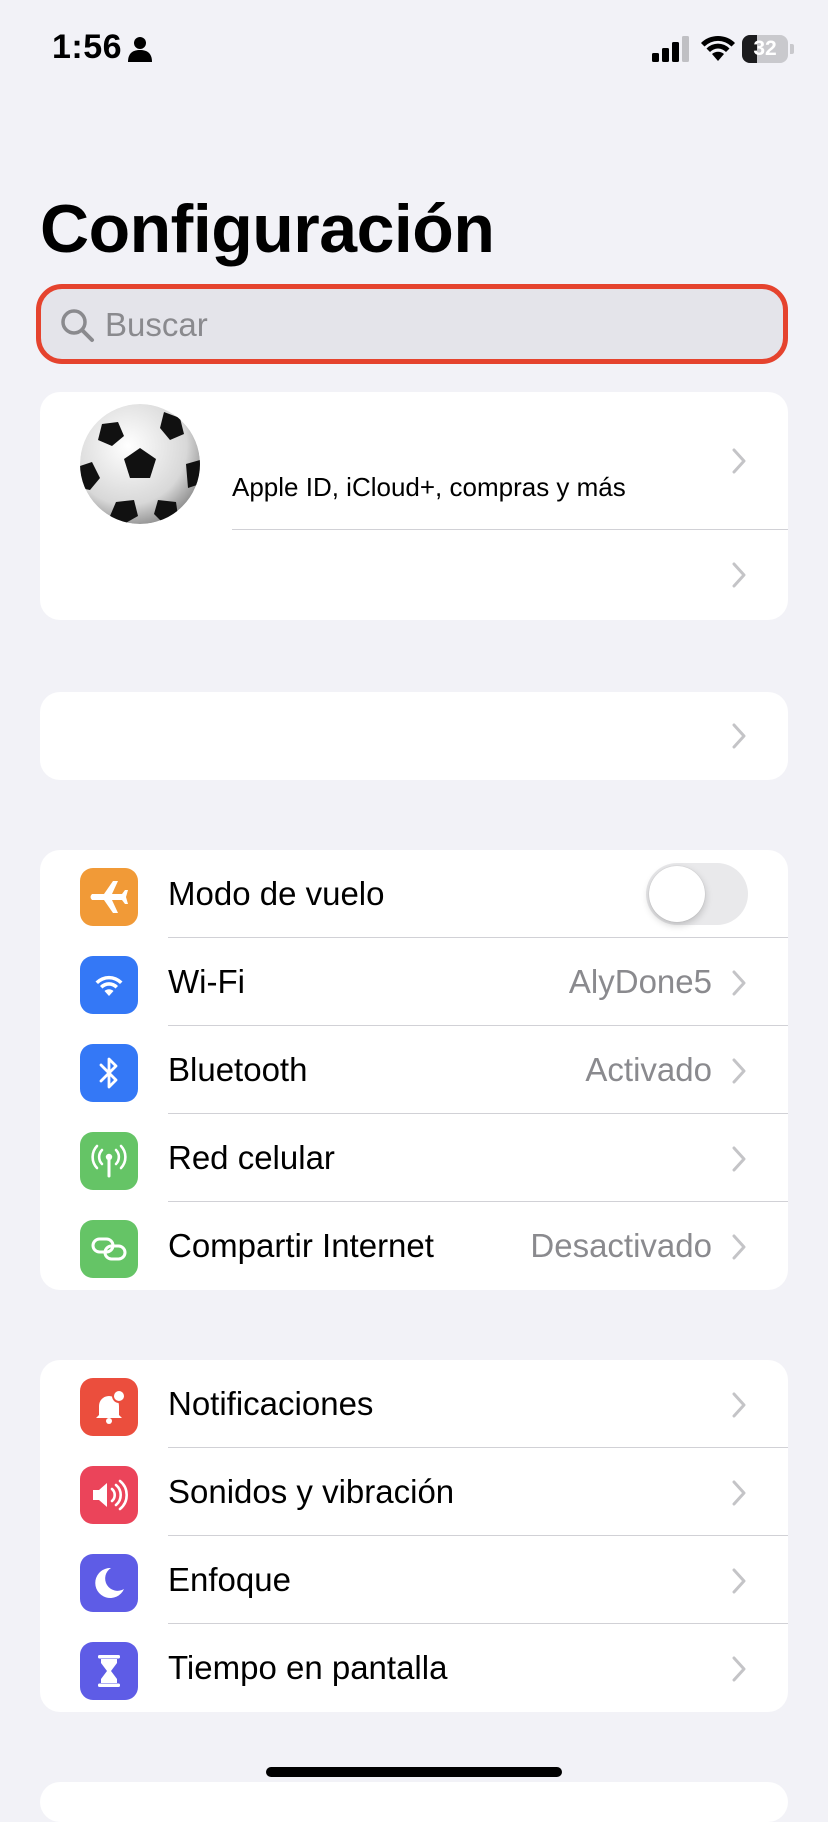 The height and width of the screenshot is (1822, 828). I want to click on hotspot-row: Compartir Internet Desactivado, so click(414, 1246).